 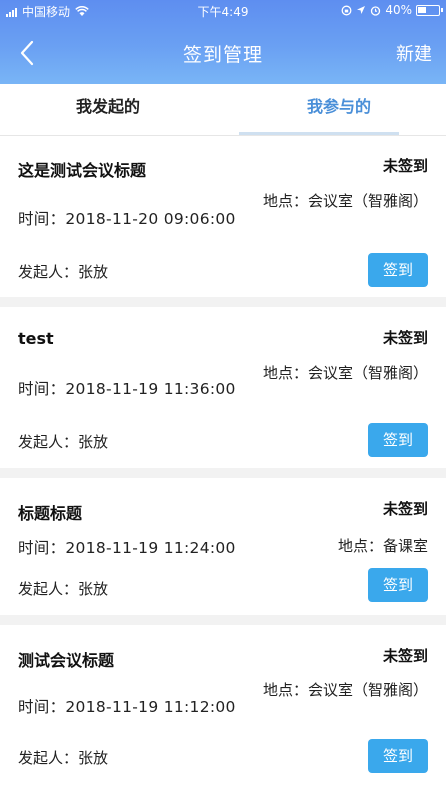 I want to click on page-title: 签到管理, so click(x=222, y=55).